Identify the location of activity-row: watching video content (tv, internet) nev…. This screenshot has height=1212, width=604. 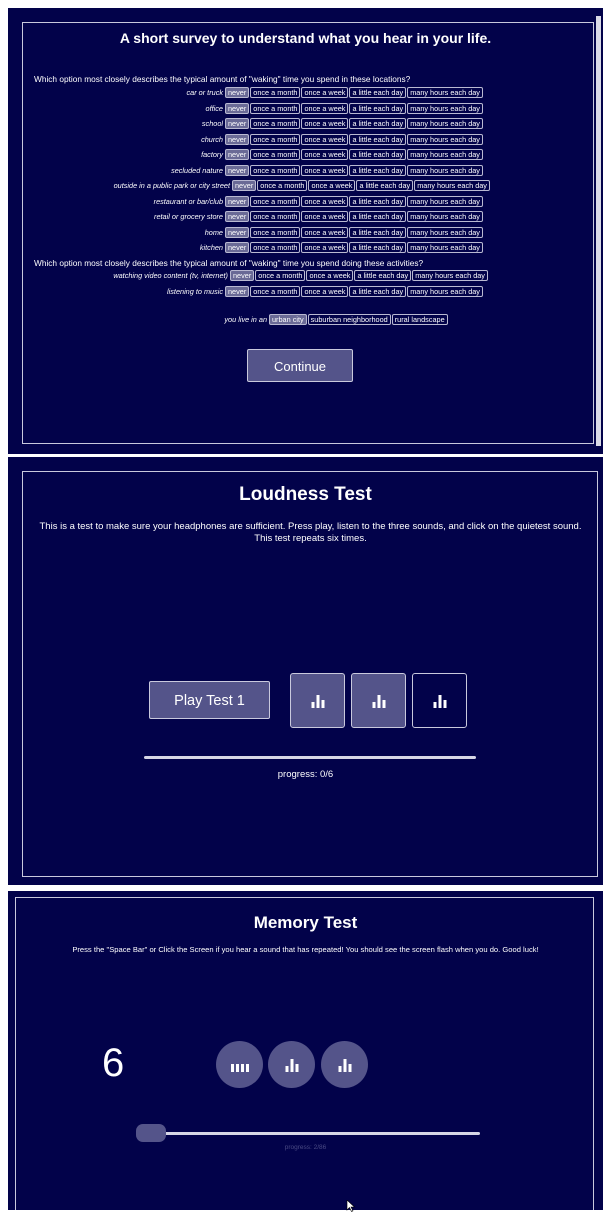
(305, 275).